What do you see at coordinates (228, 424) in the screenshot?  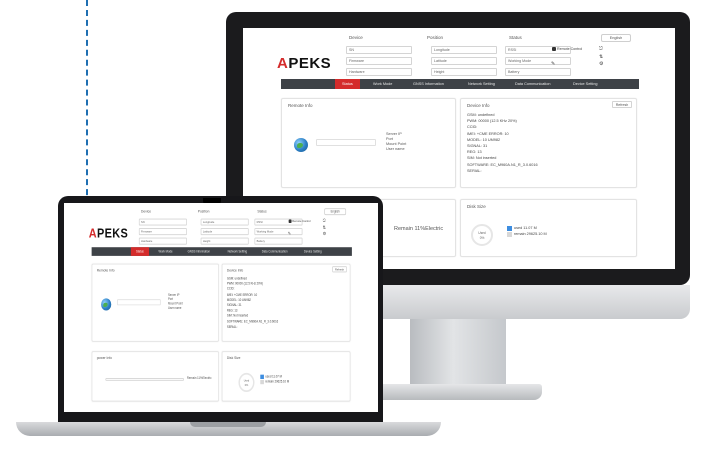 I see `laptop-opening-lip` at bounding box center [228, 424].